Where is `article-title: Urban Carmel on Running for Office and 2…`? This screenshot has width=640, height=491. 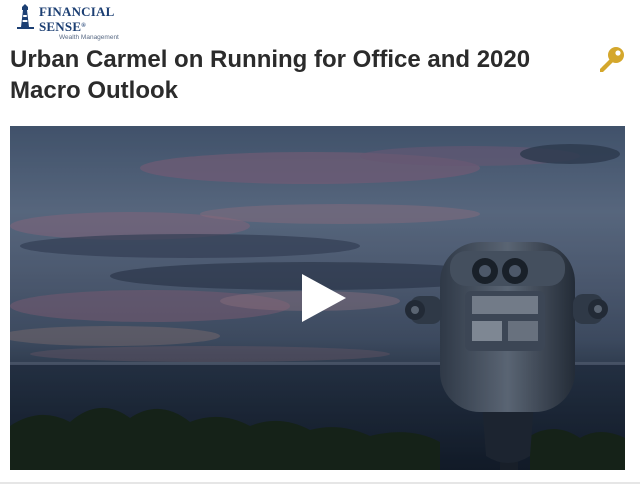
article-title: Urban Carmel on Running for Office and 2… is located at coordinates (270, 75).